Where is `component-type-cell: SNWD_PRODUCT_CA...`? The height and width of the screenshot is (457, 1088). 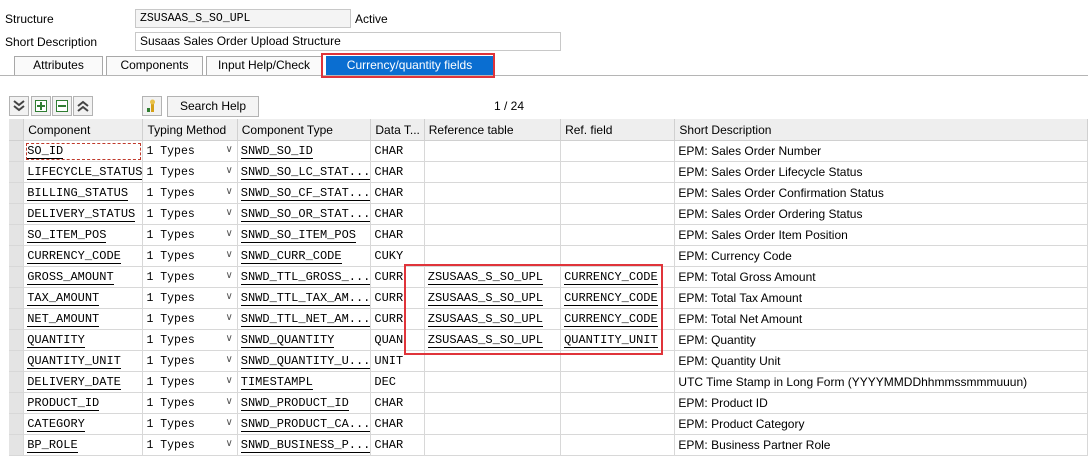
component-type-cell: SNWD_PRODUCT_CA... is located at coordinates (304, 424).